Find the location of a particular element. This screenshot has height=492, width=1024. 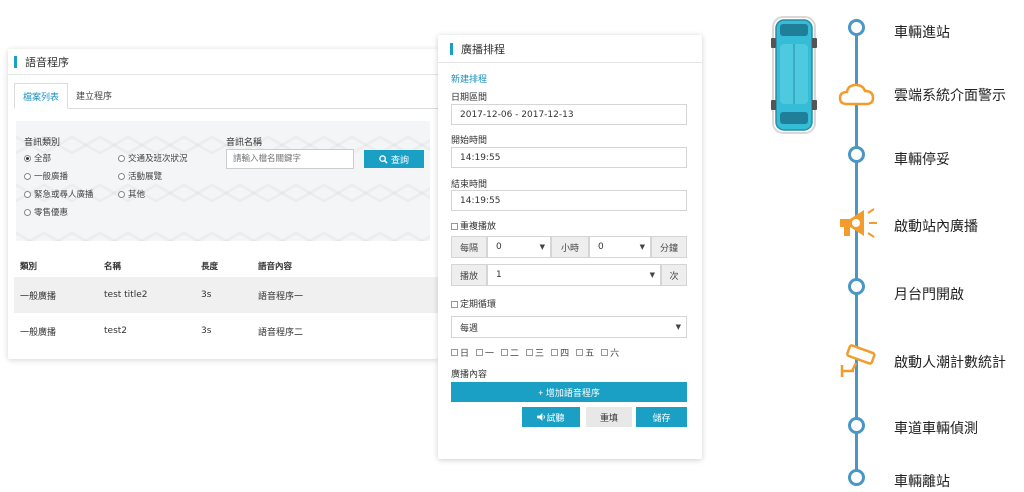

table-row: 一般廣播 test title2 3s 語音程序一 is located at coordinates (226, 295).